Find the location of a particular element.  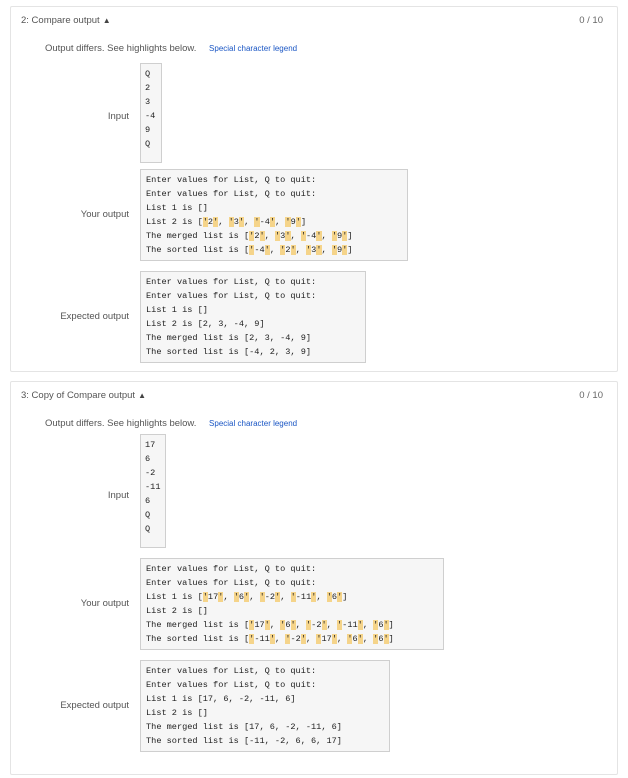

card-title: 3: Copy of Compare output is located at coordinates (78, 395).